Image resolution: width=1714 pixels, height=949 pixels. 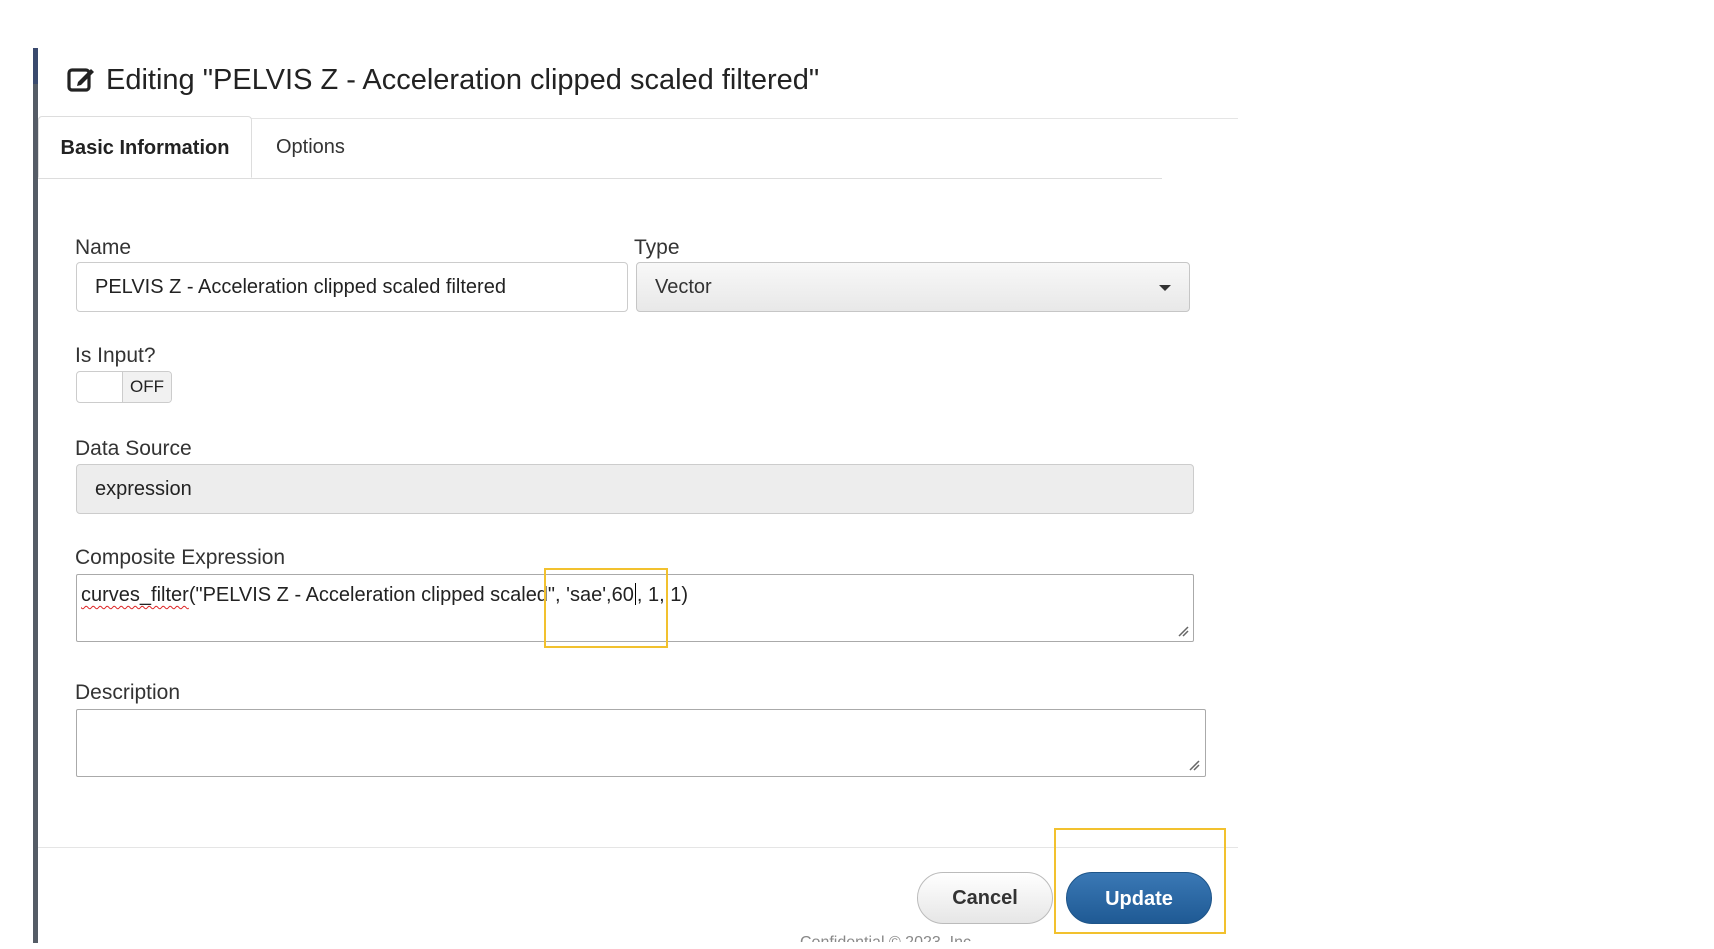 What do you see at coordinates (641, 743) in the screenshot?
I see `description-textarea` at bounding box center [641, 743].